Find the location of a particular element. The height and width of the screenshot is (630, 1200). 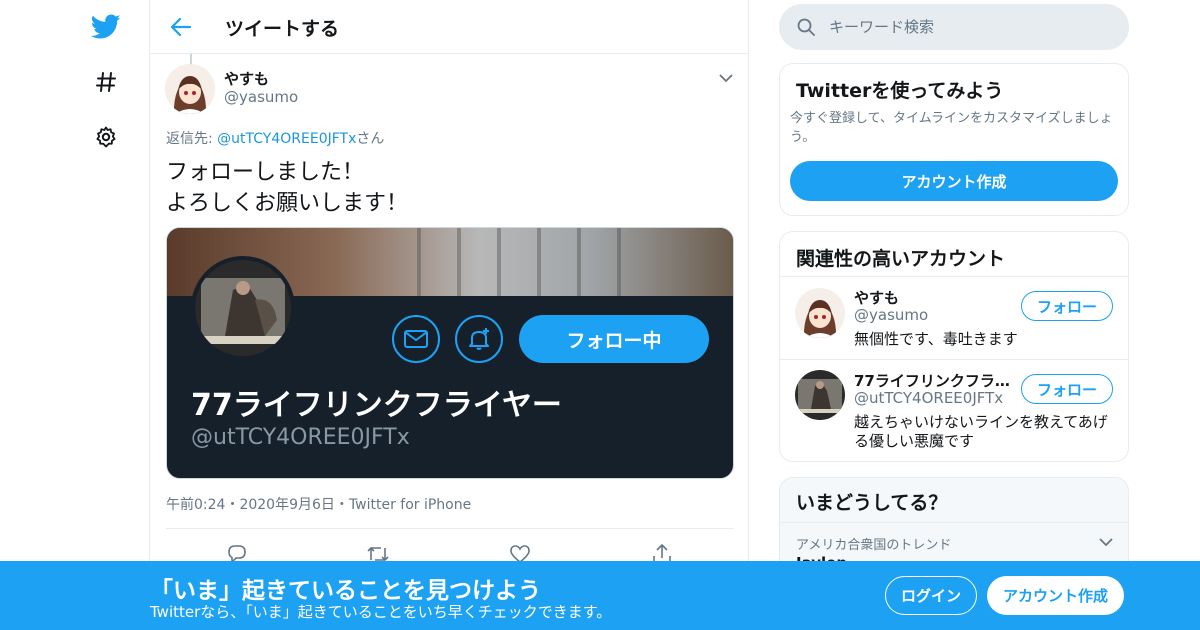

reply-context: 返信先: @utTCY4OREE0JFTxさん is located at coordinates (275, 138).